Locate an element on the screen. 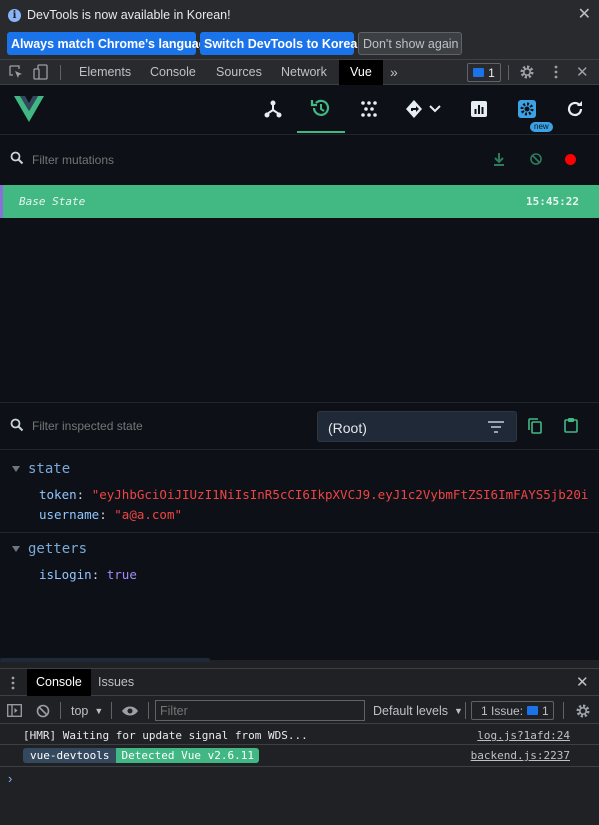 This screenshot has height=825, width=599. base-state-row: Base State 15:45:22 is located at coordinates (299, 201).